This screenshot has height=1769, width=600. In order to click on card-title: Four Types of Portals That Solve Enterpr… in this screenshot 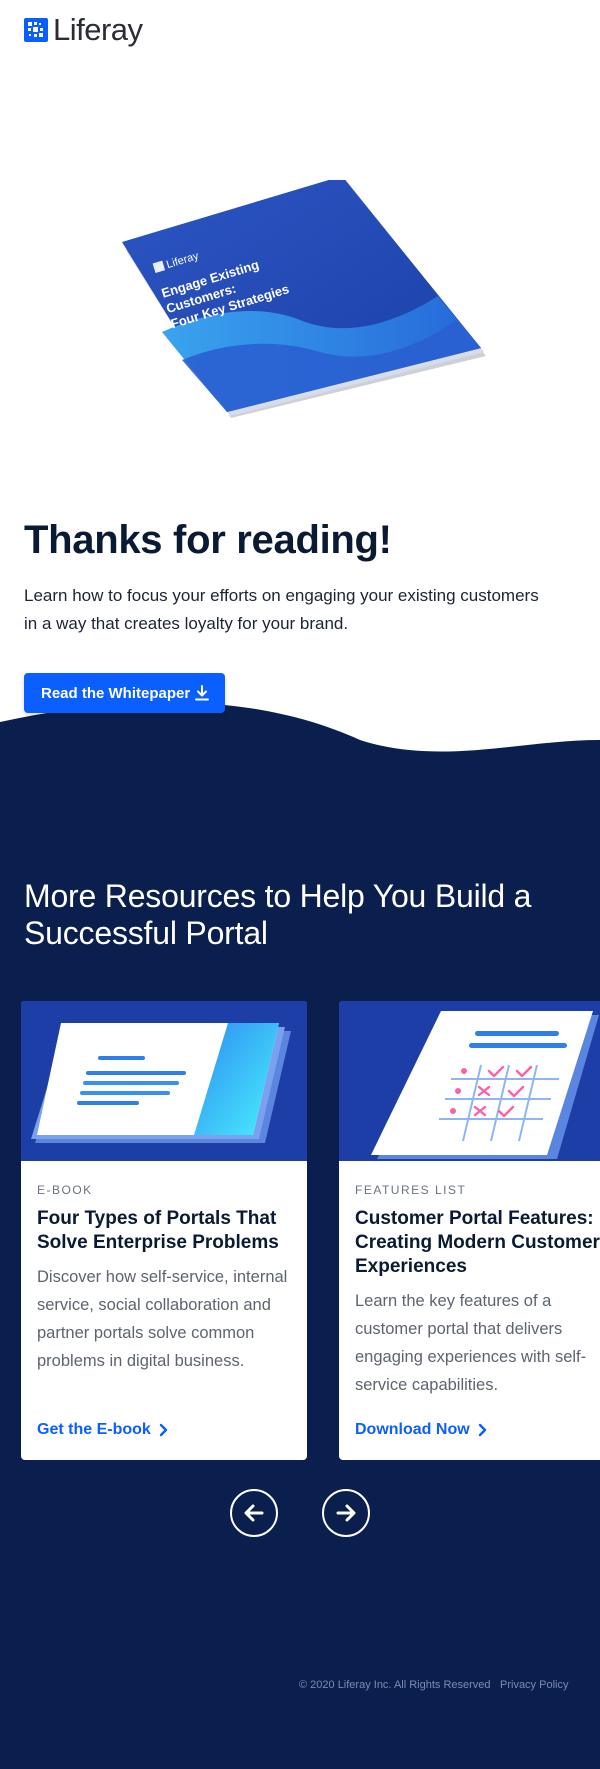, I will do `click(168, 1231)`.